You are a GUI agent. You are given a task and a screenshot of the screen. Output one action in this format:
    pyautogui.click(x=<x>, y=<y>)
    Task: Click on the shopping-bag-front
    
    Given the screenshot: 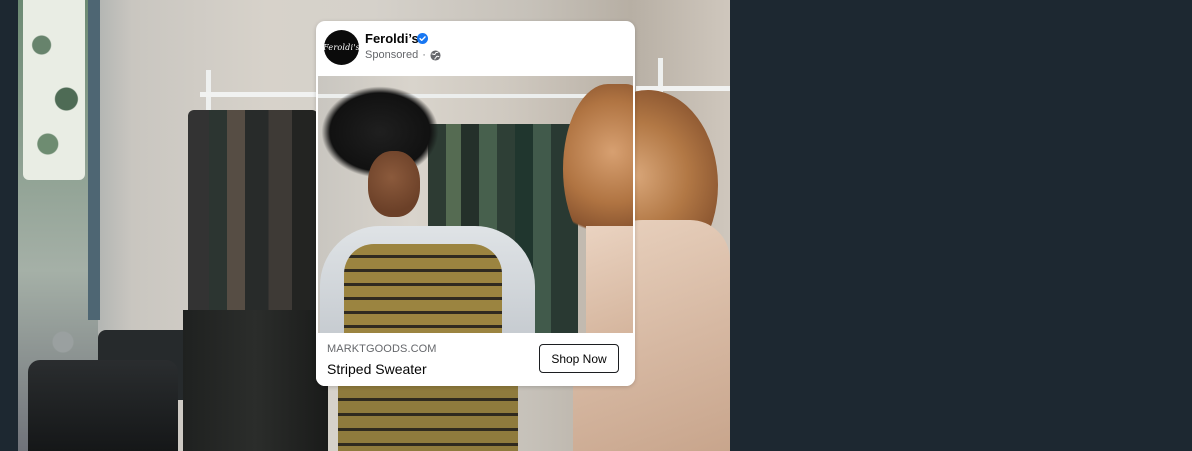 What is the action you would take?
    pyautogui.click(x=103, y=405)
    